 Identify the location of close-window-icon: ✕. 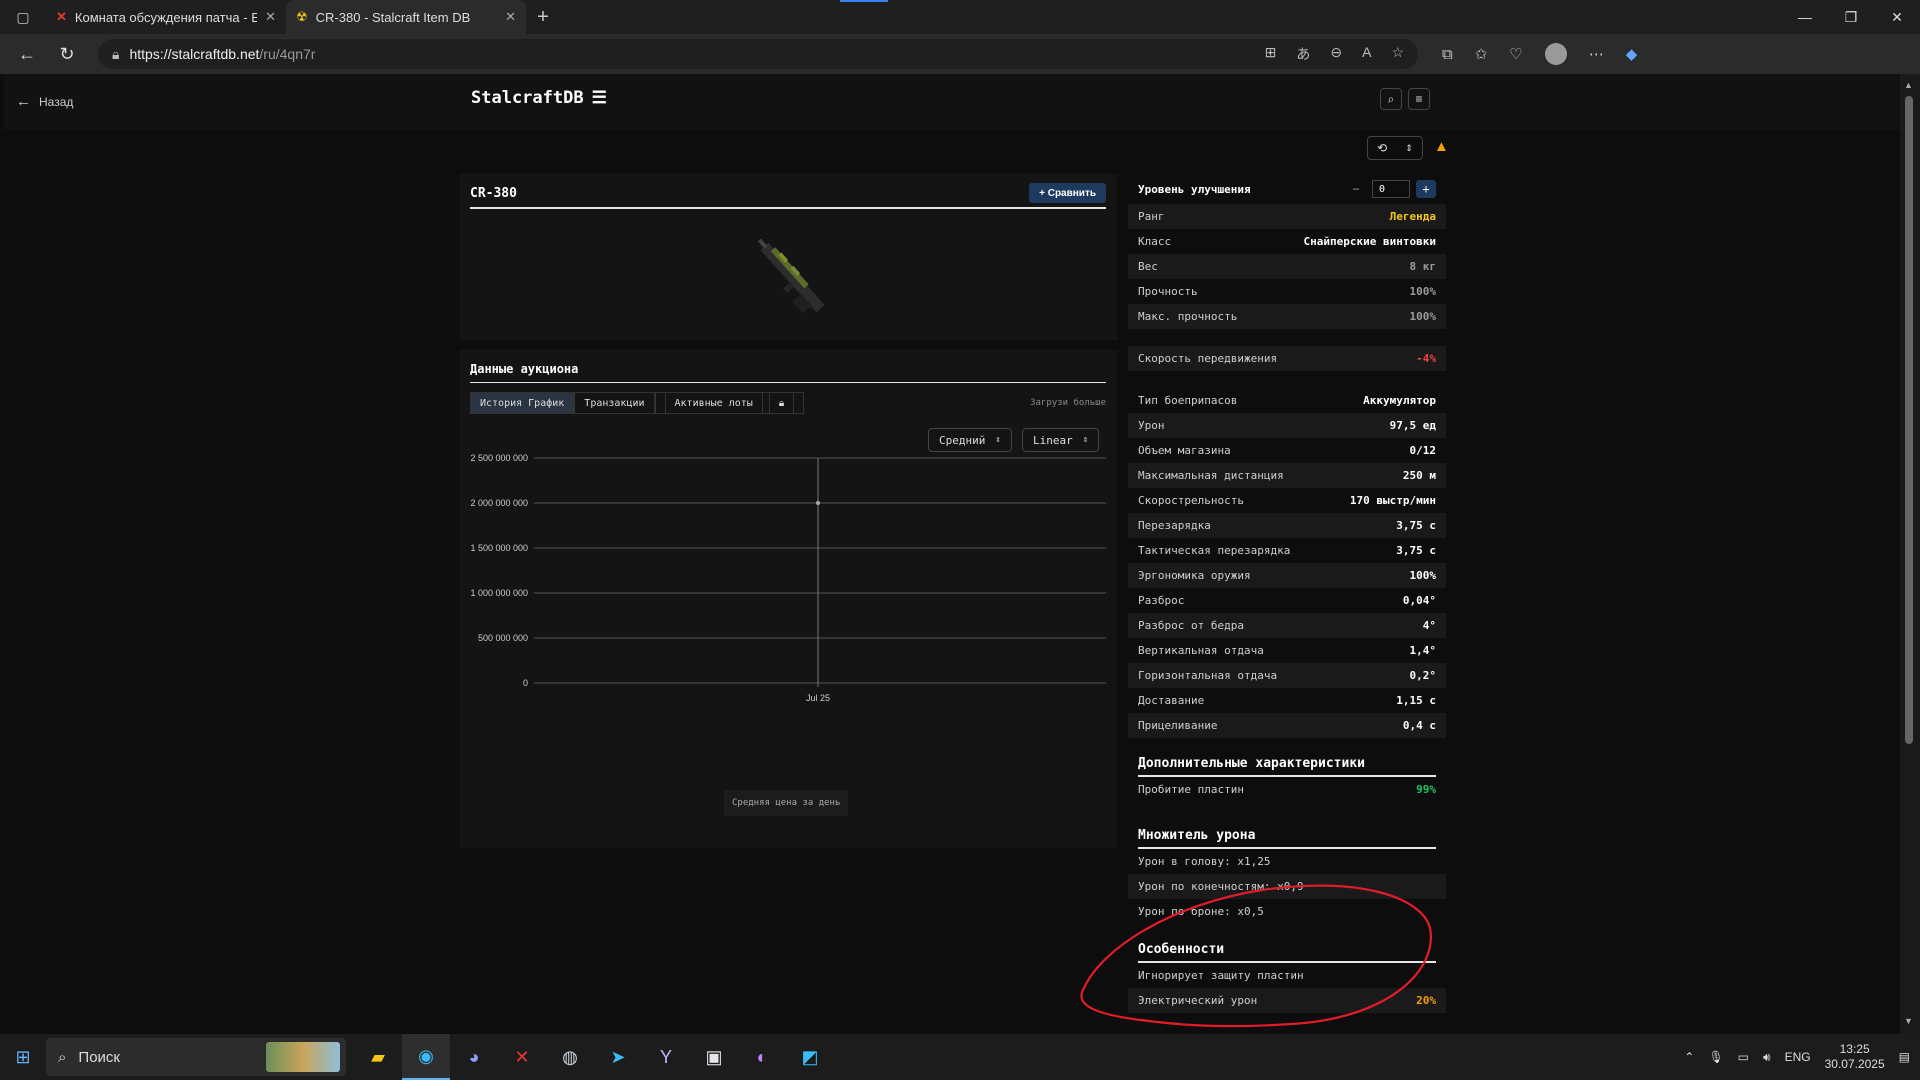
(1897, 17).